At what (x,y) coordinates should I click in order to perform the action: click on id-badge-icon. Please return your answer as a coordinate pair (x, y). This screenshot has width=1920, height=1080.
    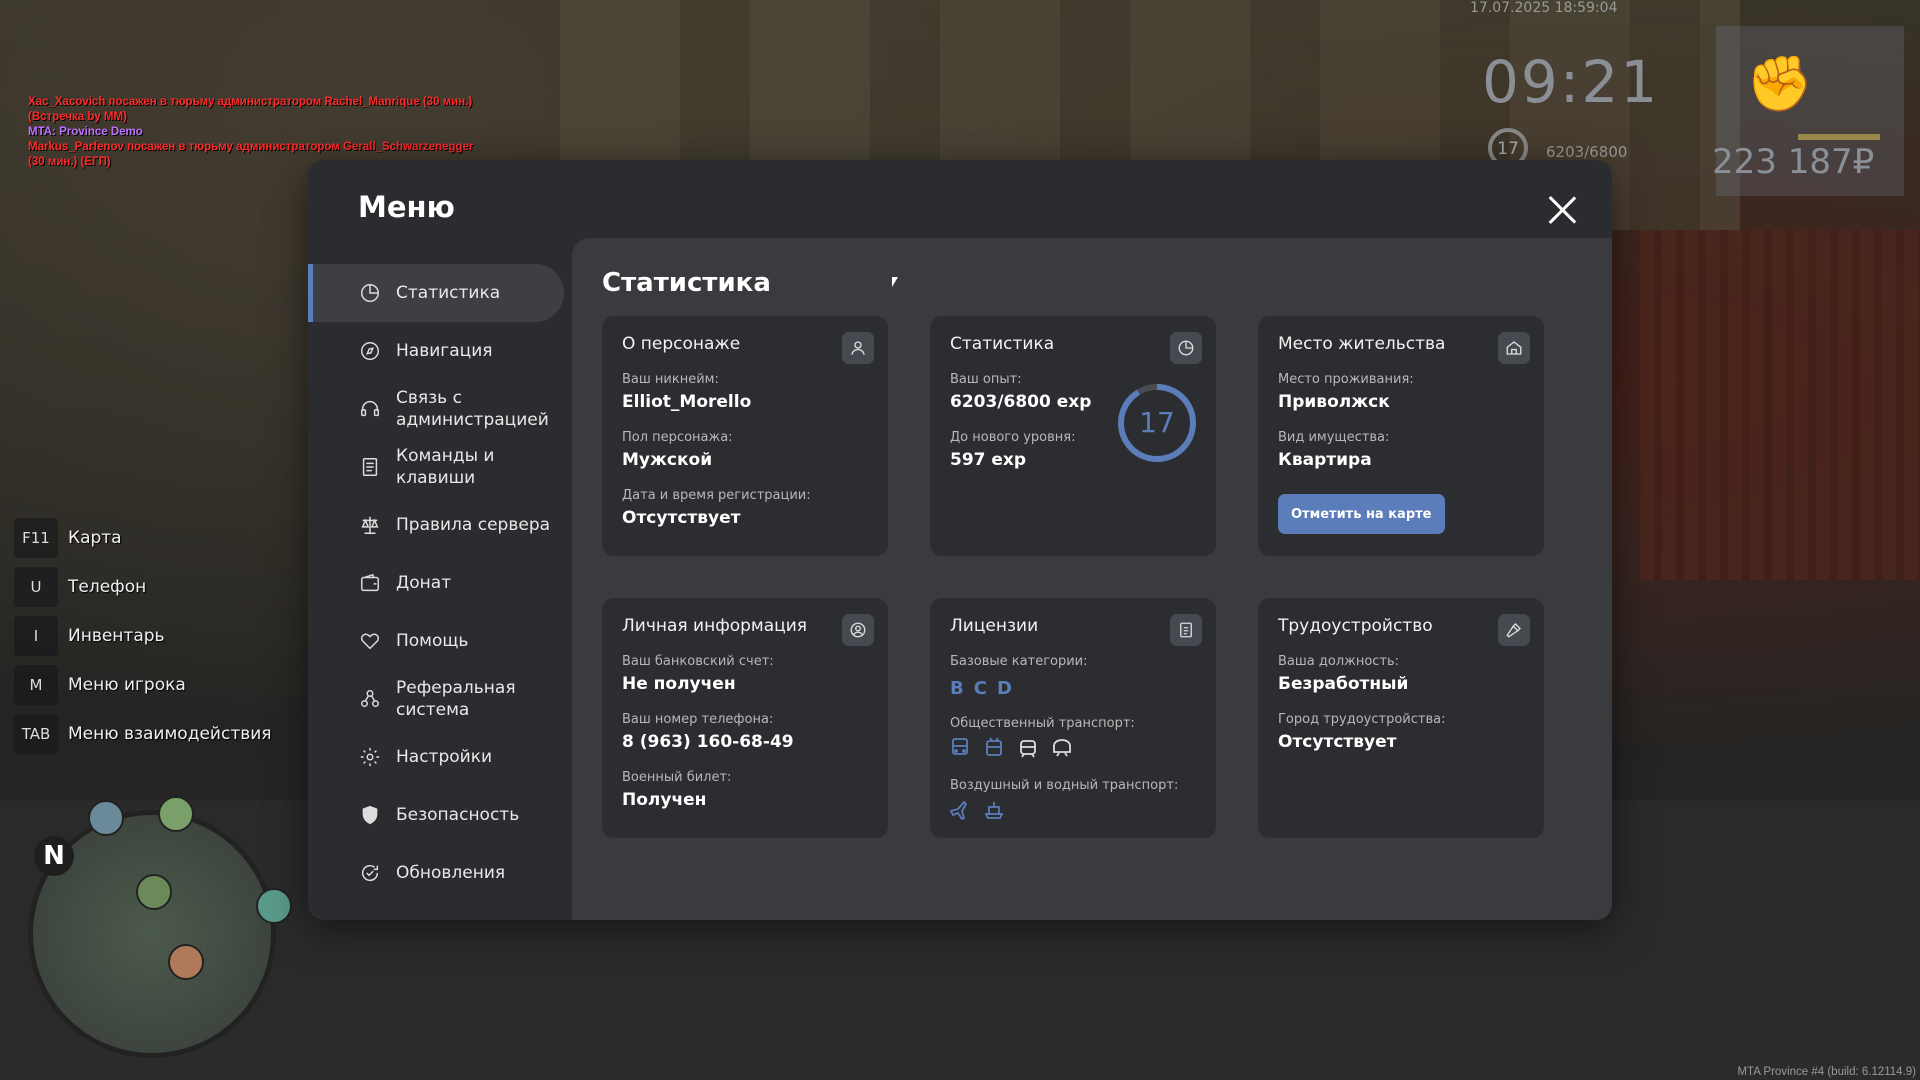
    Looking at the image, I should click on (1186, 630).